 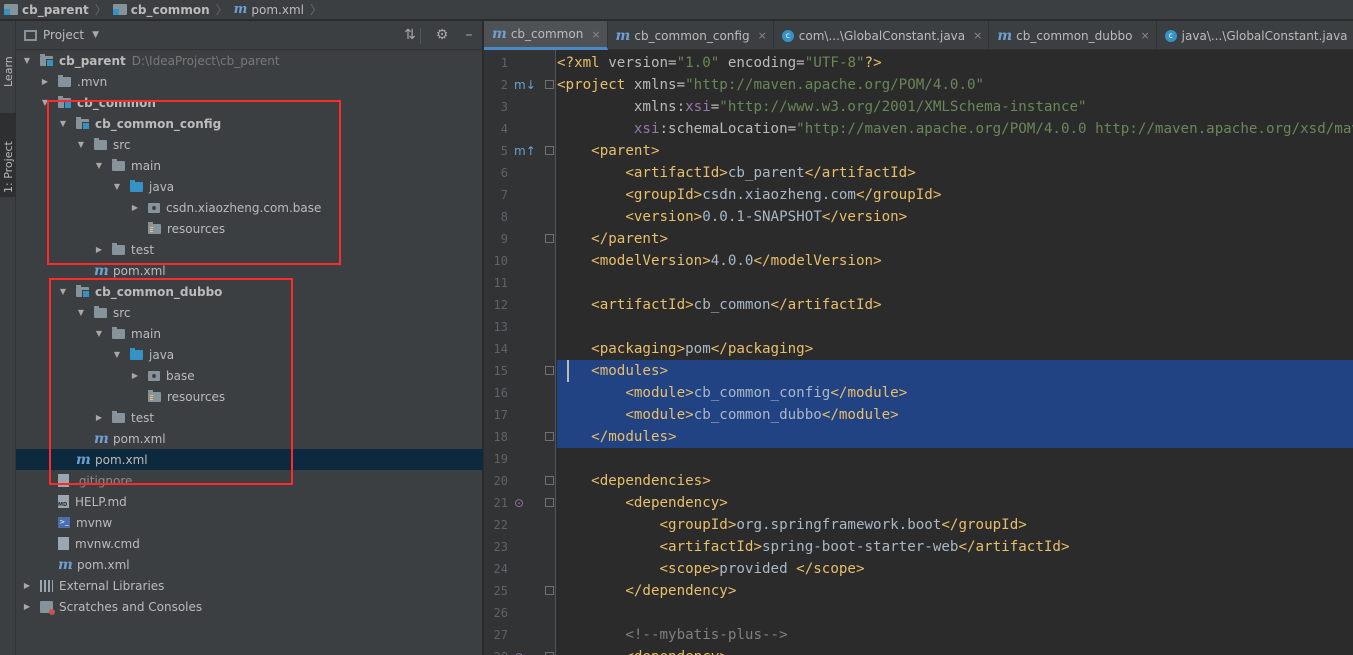 I want to click on code-line: <!--mybatis-plus-->, so click(x=955, y=635).